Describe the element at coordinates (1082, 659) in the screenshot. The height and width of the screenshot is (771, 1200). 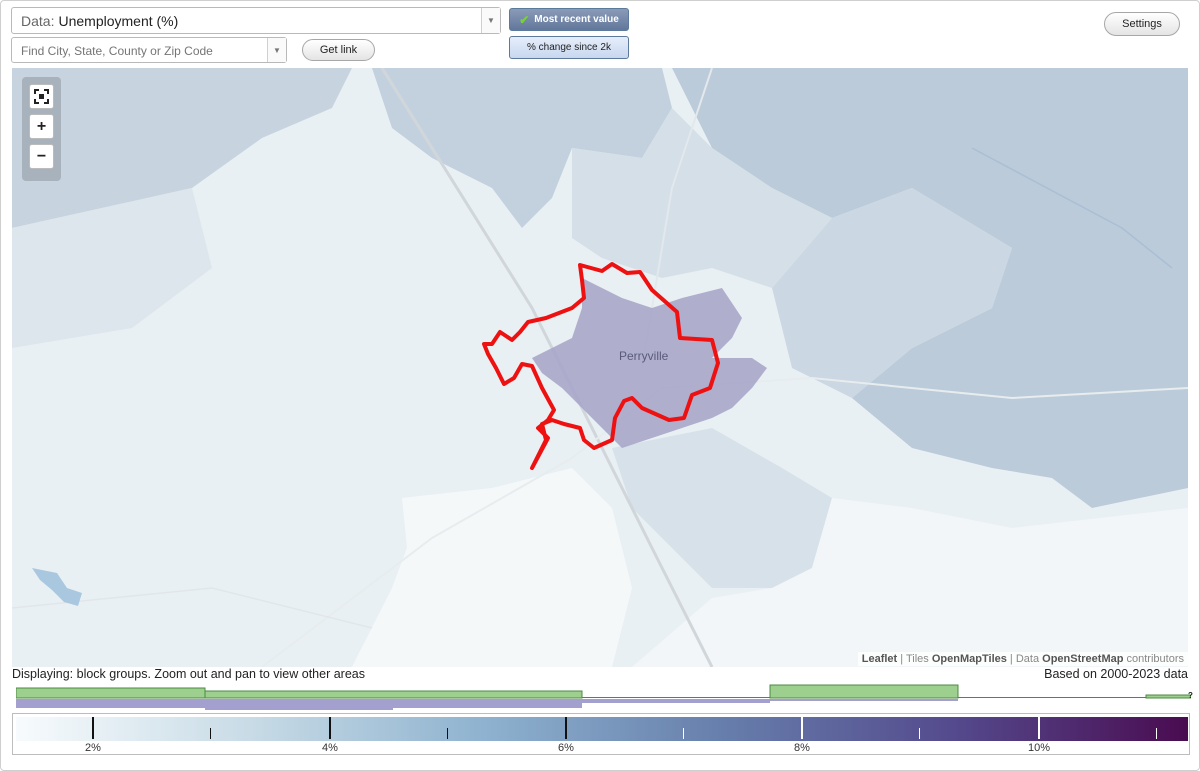
I see `openstreetmap-link: OpenStreetMap` at that location.